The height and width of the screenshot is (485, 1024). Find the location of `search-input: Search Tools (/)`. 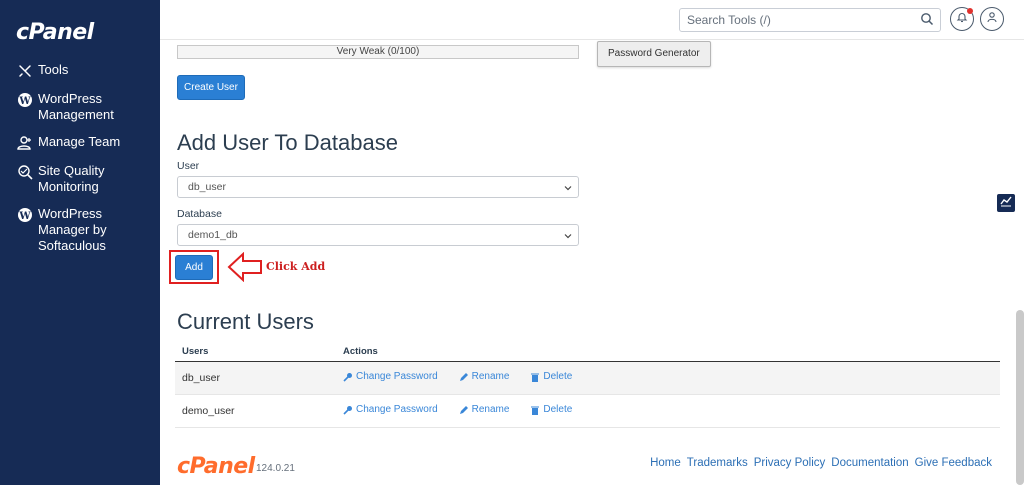

search-input: Search Tools (/) is located at coordinates (810, 20).